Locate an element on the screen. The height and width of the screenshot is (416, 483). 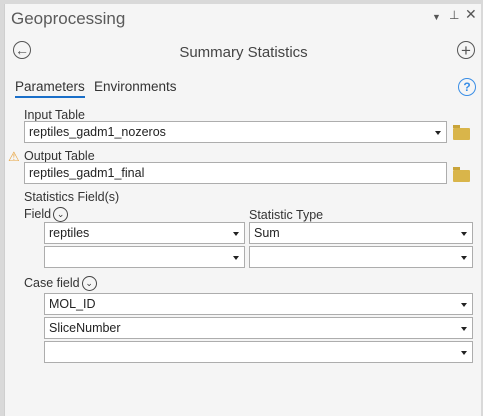
case-field-label: Case field ⌄ is located at coordinates (60, 284).